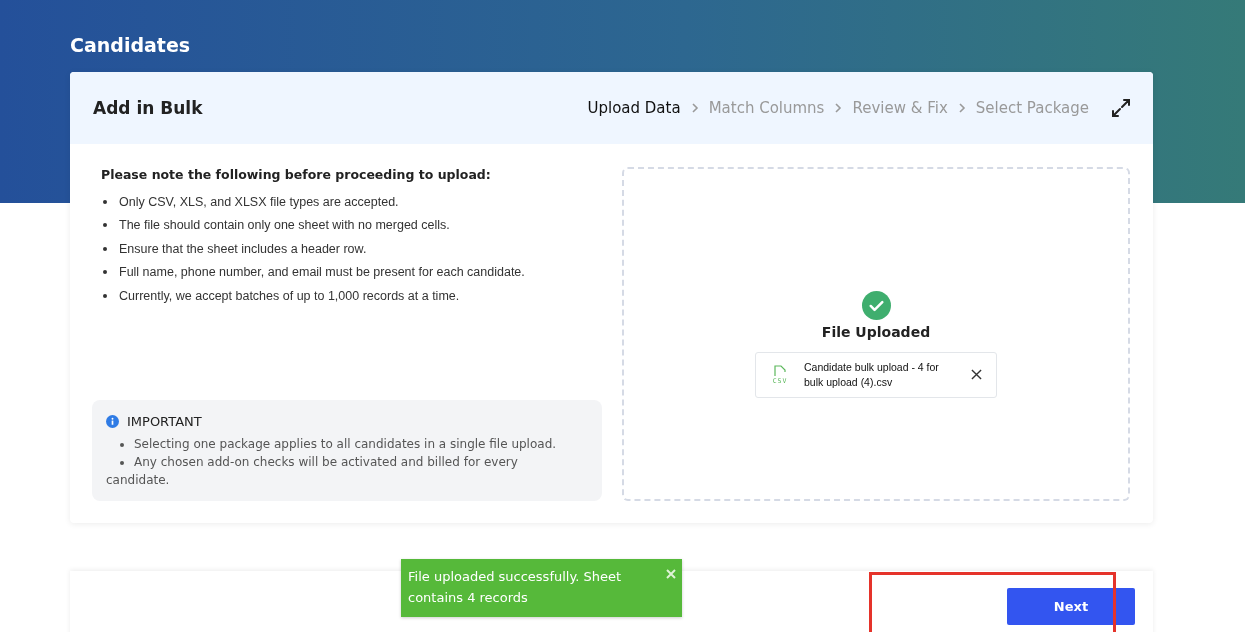  I want to click on important-title: IMPORTANT, so click(164, 421).